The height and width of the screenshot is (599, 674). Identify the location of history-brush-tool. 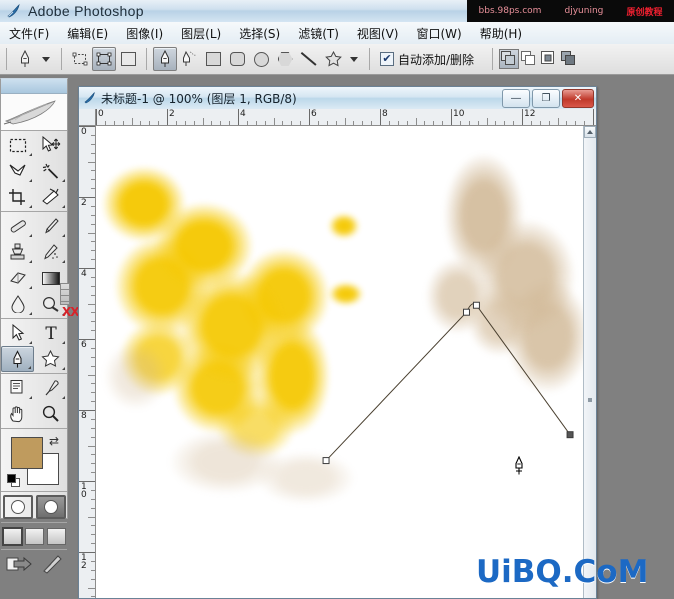
(50, 252).